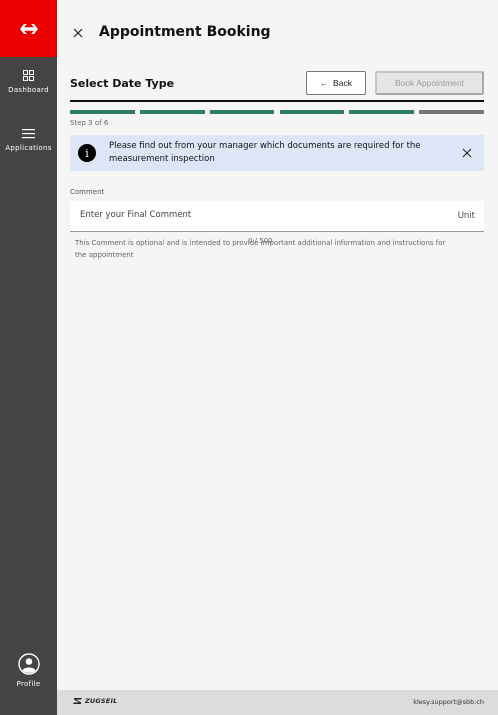 This screenshot has height=715, width=498. I want to click on sidebar-item-label: Profile, so click(28, 684).